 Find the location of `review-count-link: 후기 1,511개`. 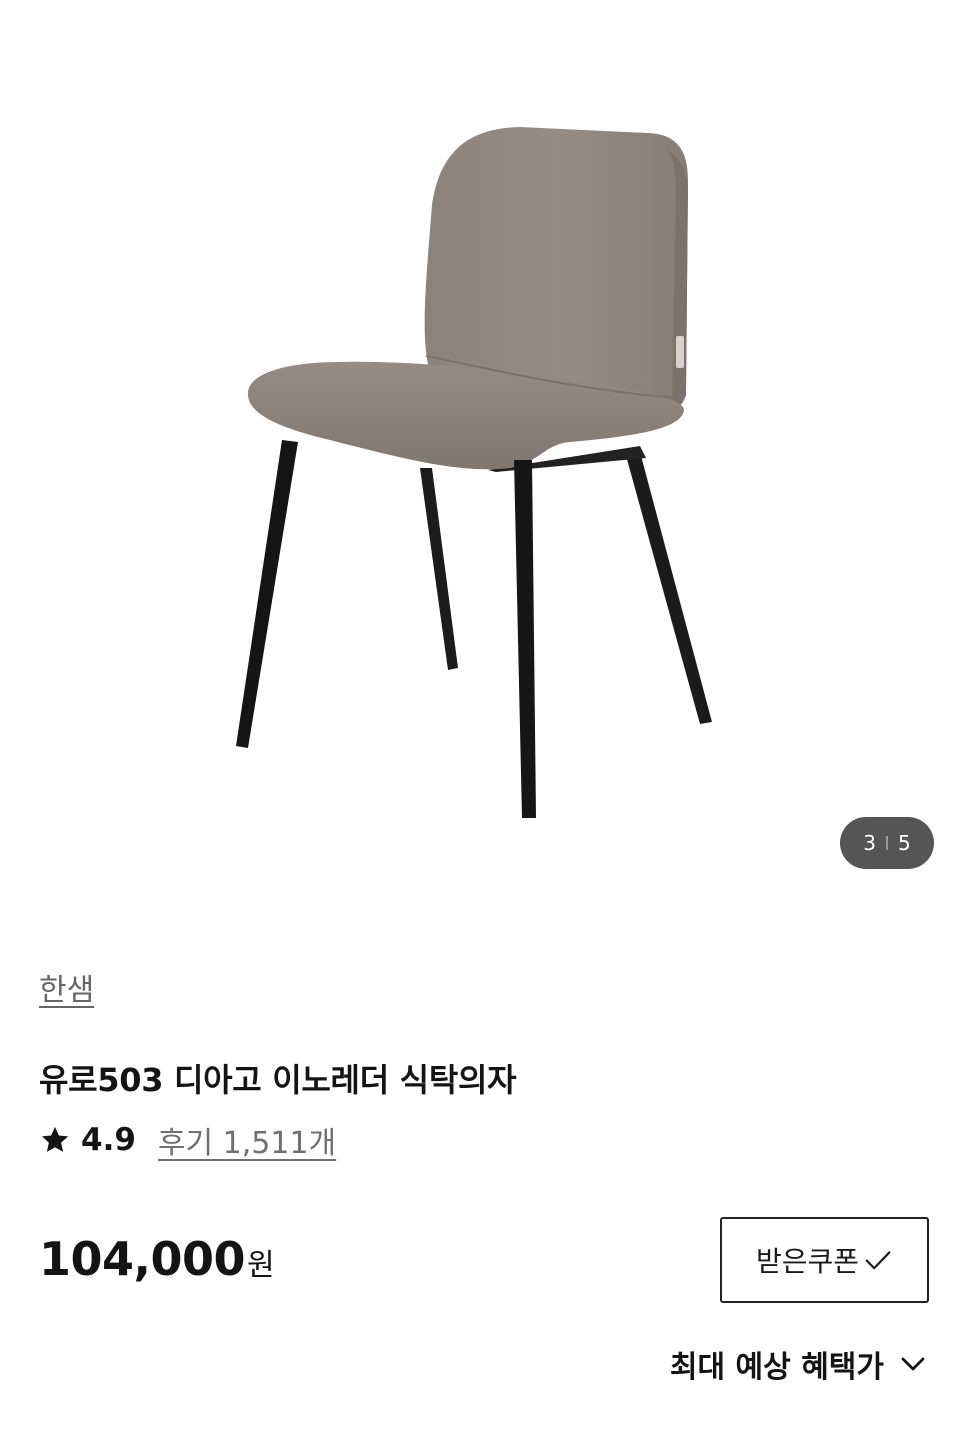

review-count-link: 후기 1,511개 is located at coordinates (247, 1140).